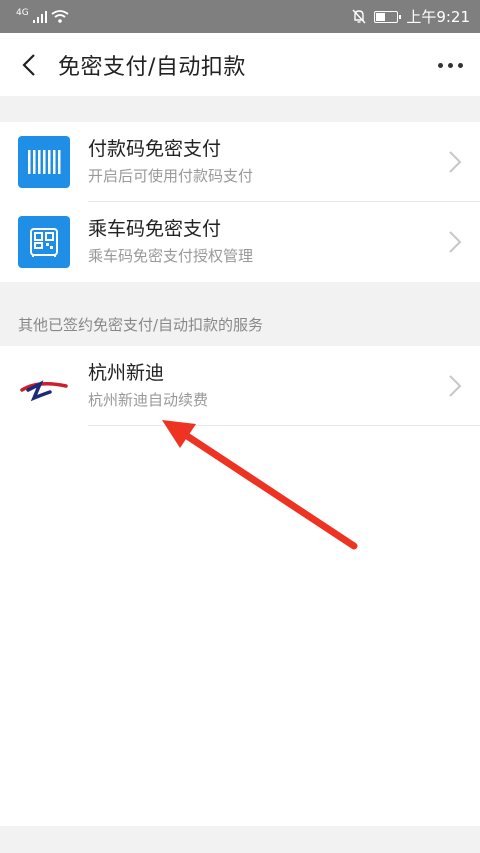 The image size is (480, 853). I want to click on annotation-arrow, so click(260, 485).